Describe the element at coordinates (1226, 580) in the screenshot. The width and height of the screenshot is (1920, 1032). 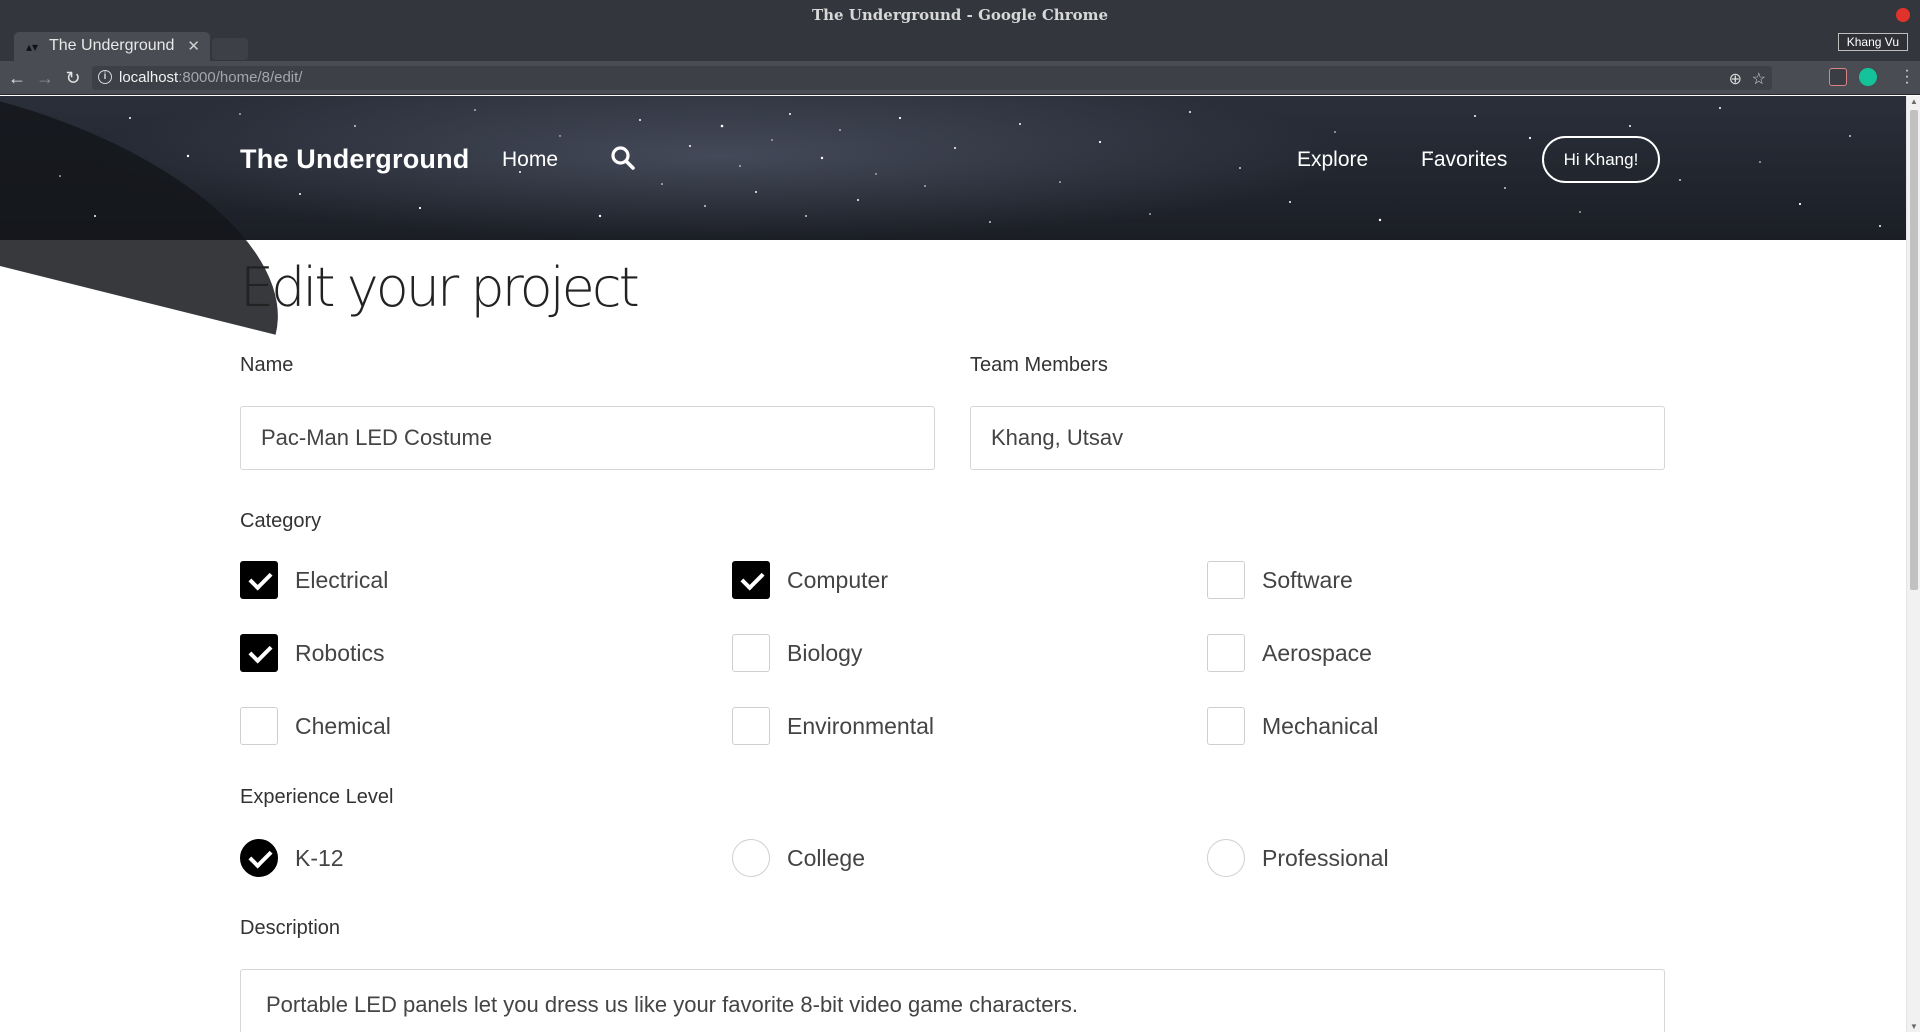
I see `category-checkbox-software` at that location.